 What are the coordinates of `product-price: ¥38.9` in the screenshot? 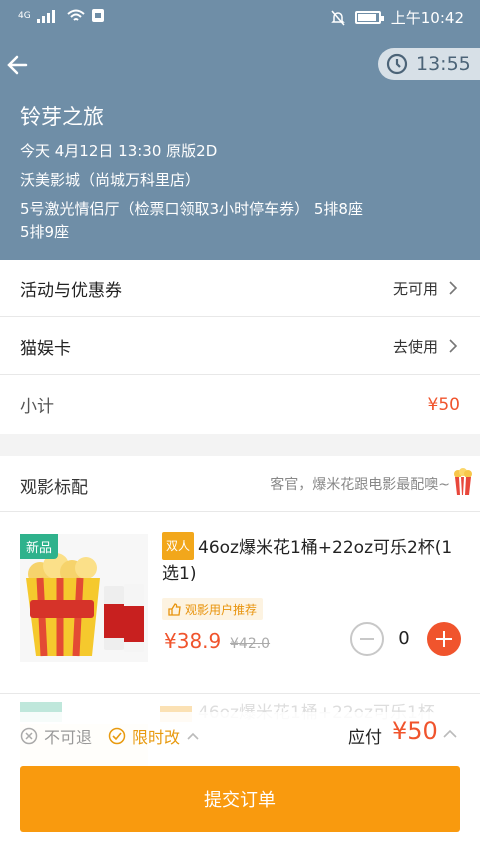 It's located at (193, 641).